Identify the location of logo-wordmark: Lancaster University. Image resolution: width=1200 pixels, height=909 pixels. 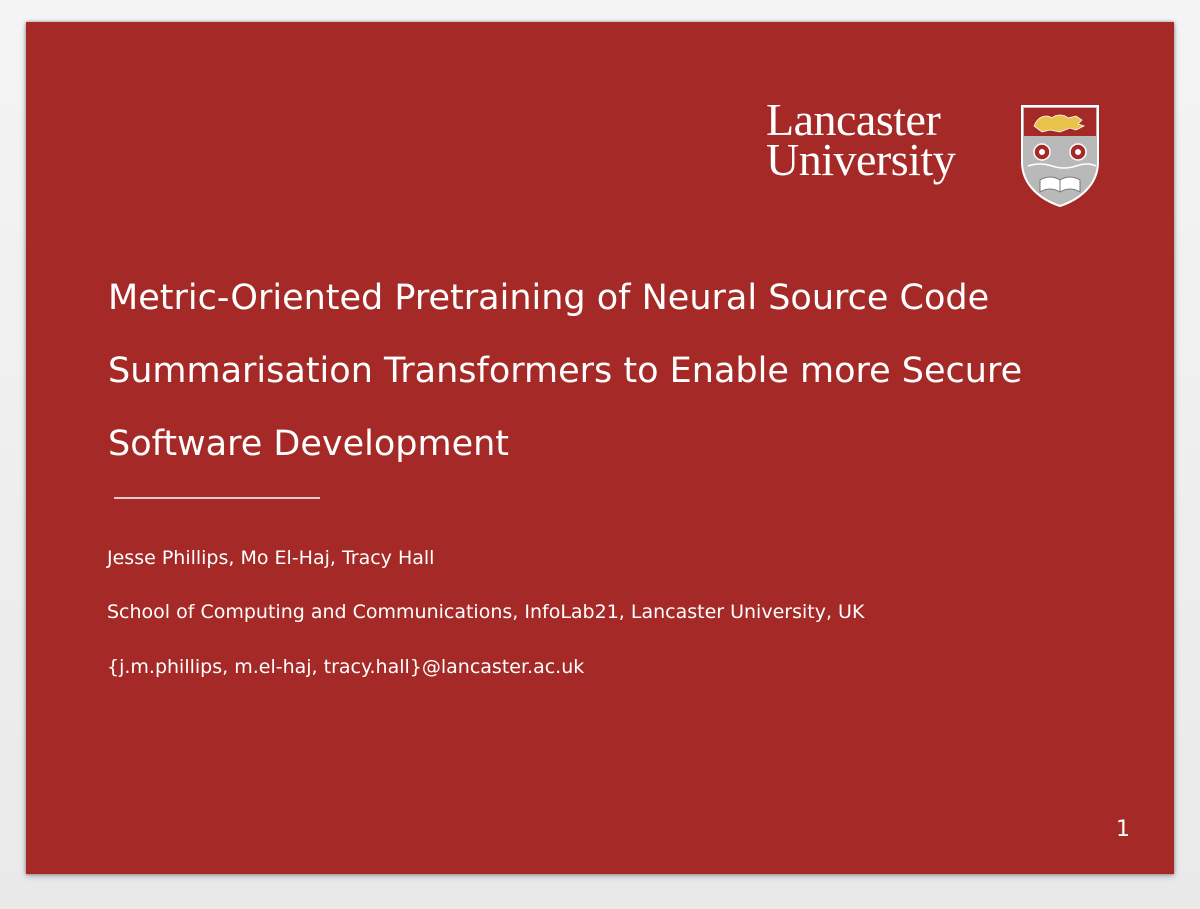
(861, 141).